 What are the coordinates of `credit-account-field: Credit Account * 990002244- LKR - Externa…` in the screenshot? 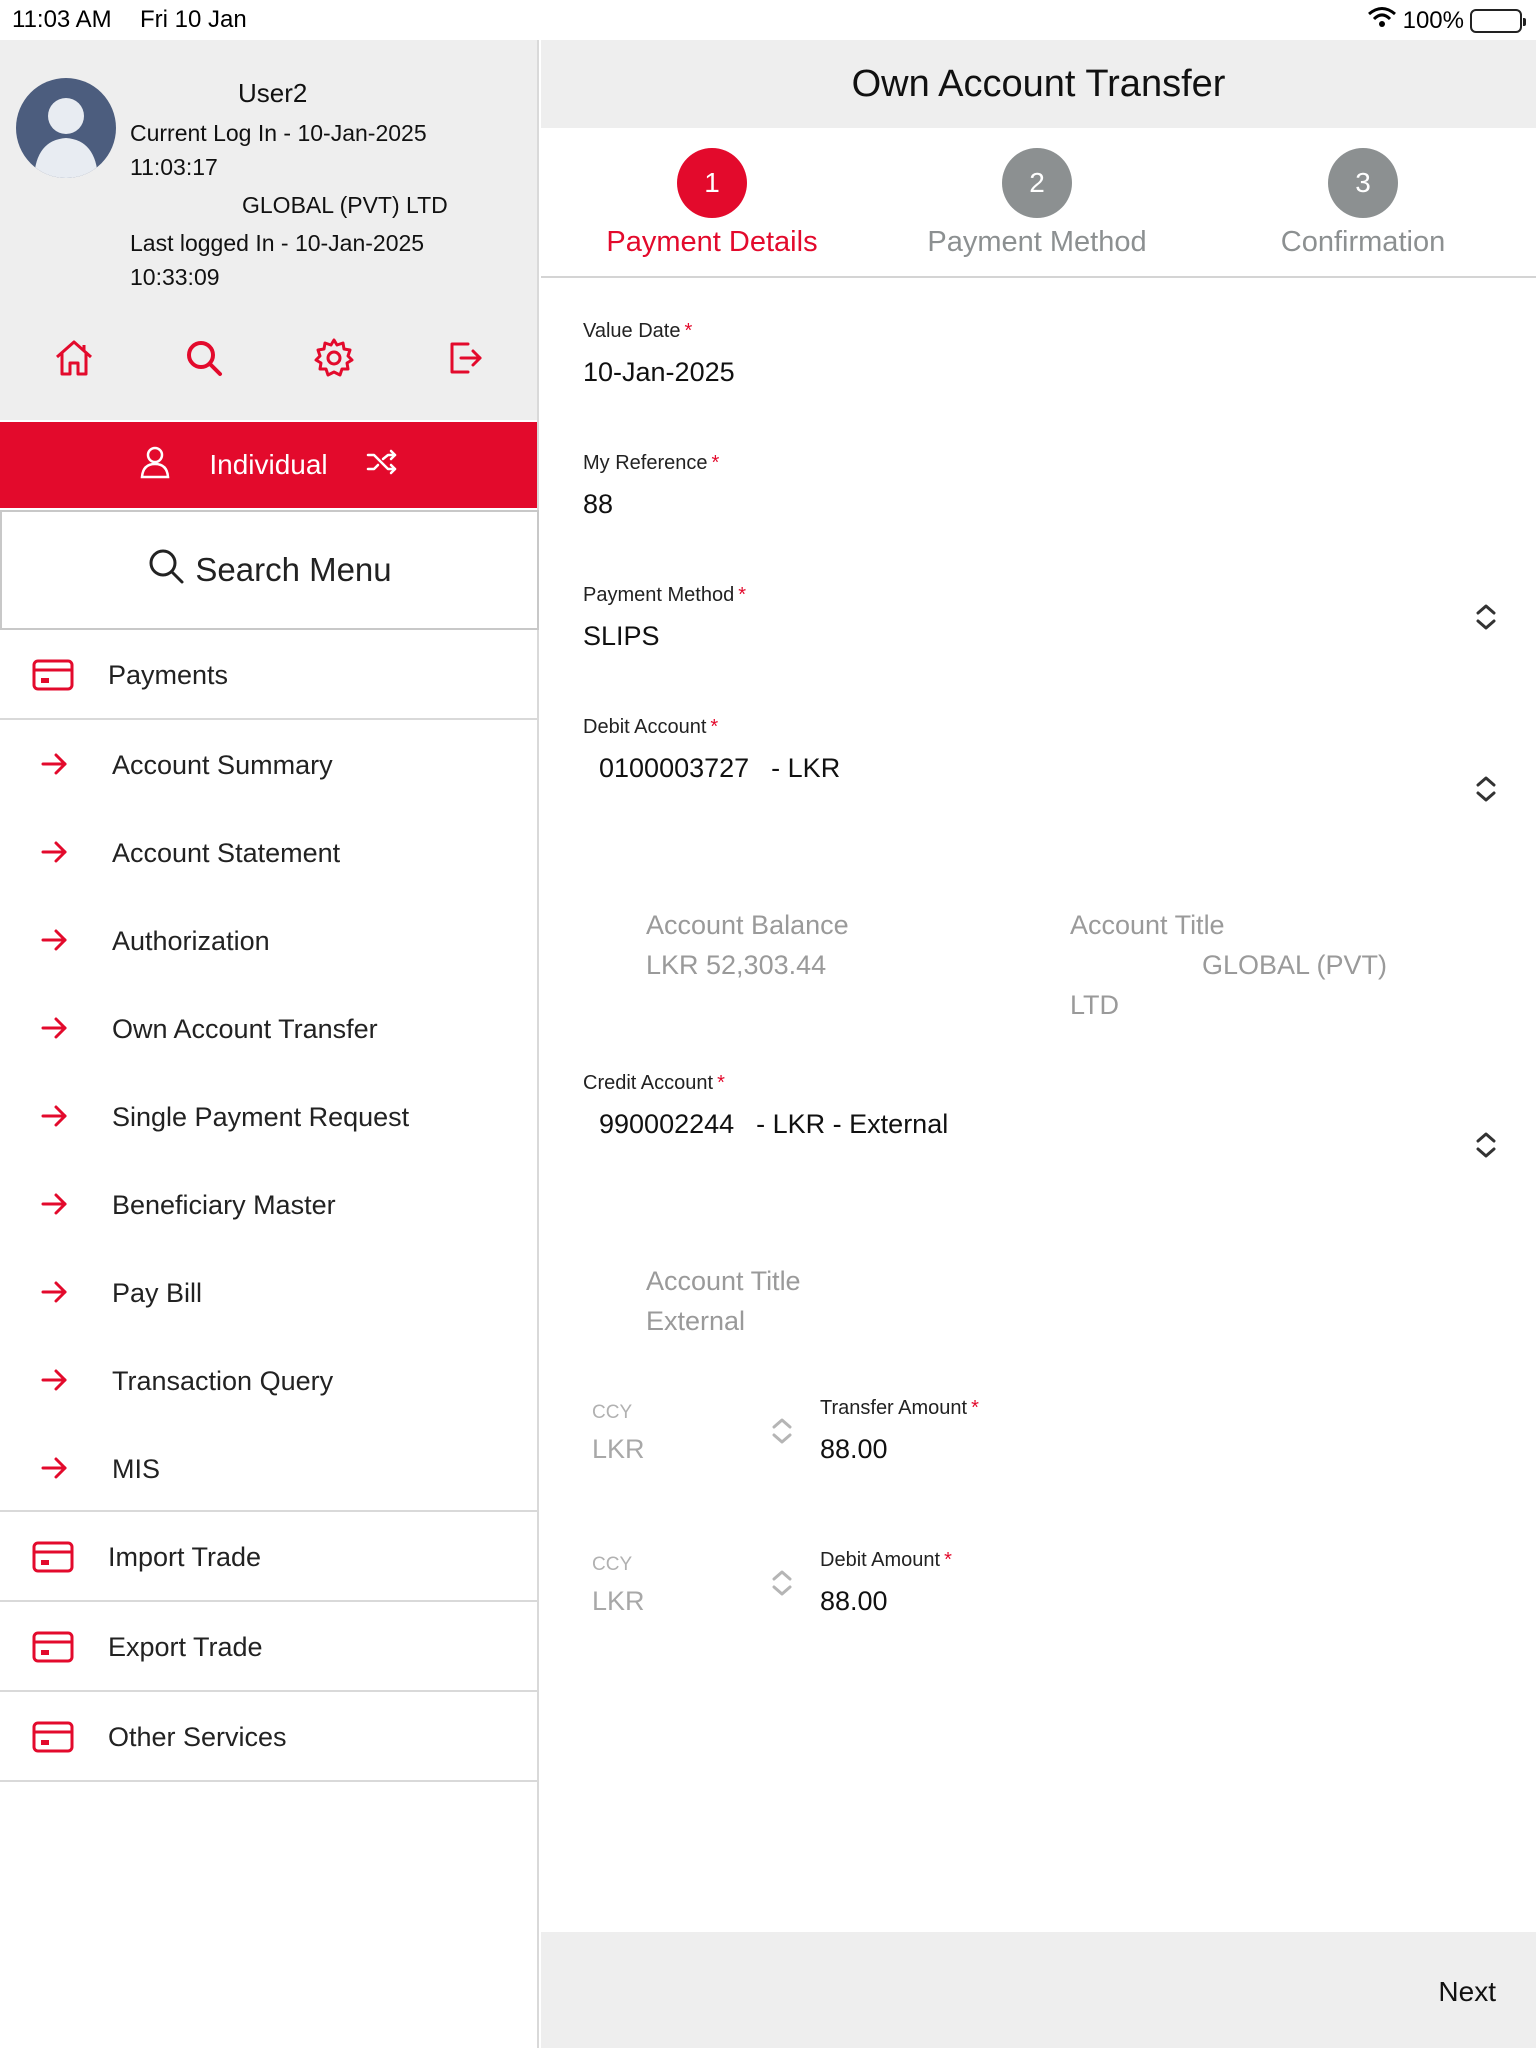 It's located at (765, 1106).